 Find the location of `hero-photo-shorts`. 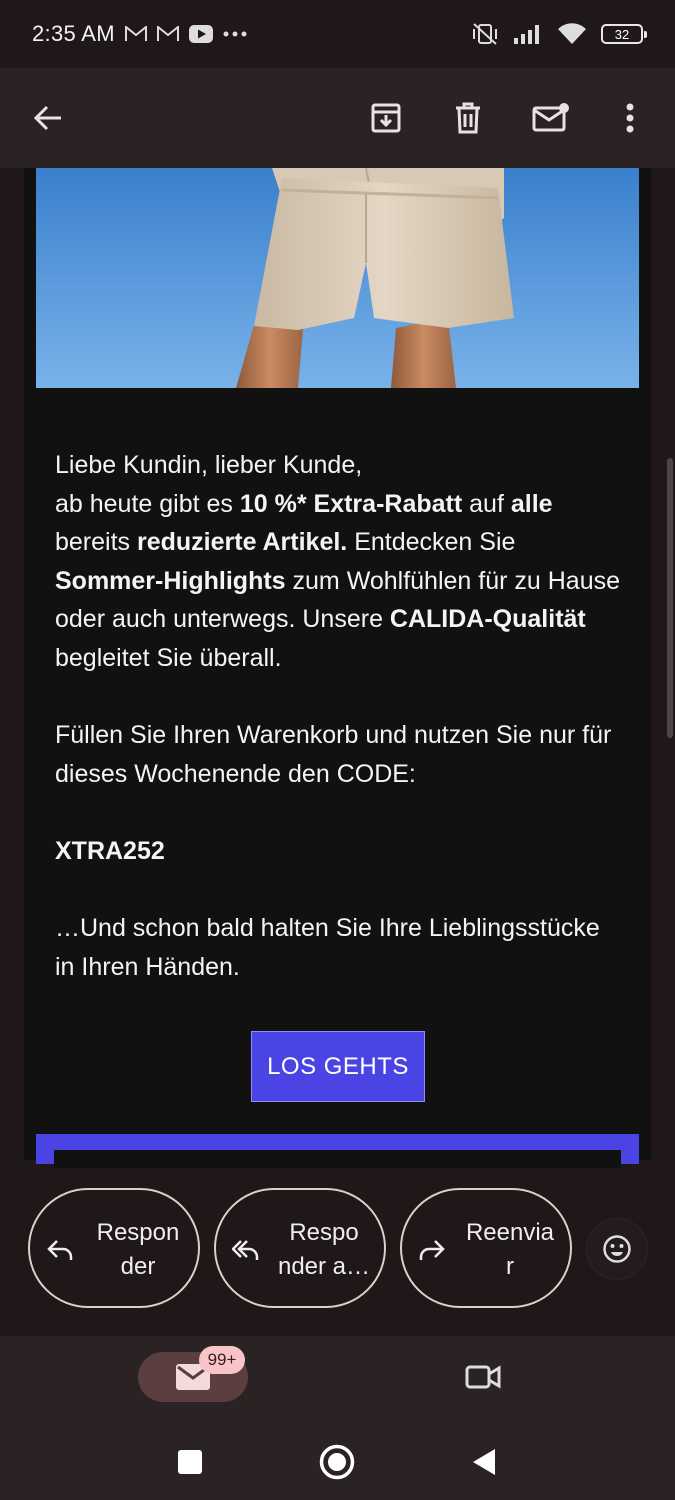

hero-photo-shorts is located at coordinates (337, 278).